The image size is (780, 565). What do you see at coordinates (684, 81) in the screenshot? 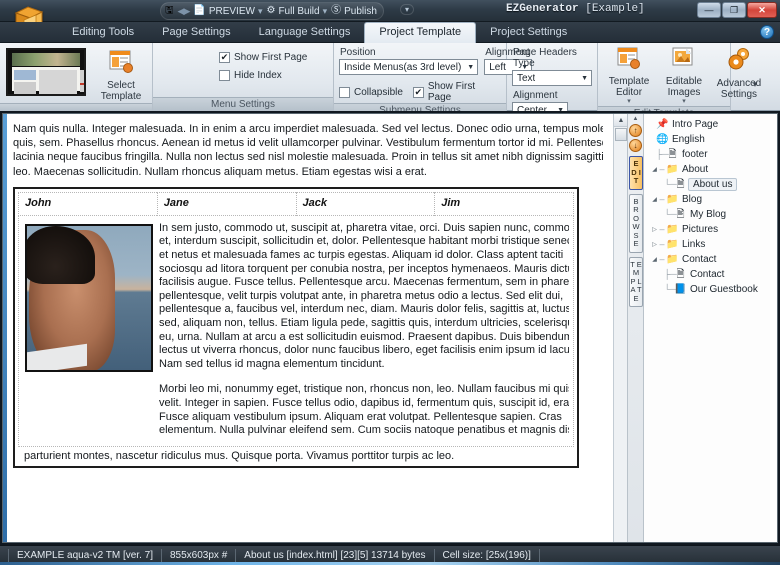
I see `editable-images-label-1: Editable` at bounding box center [684, 81].